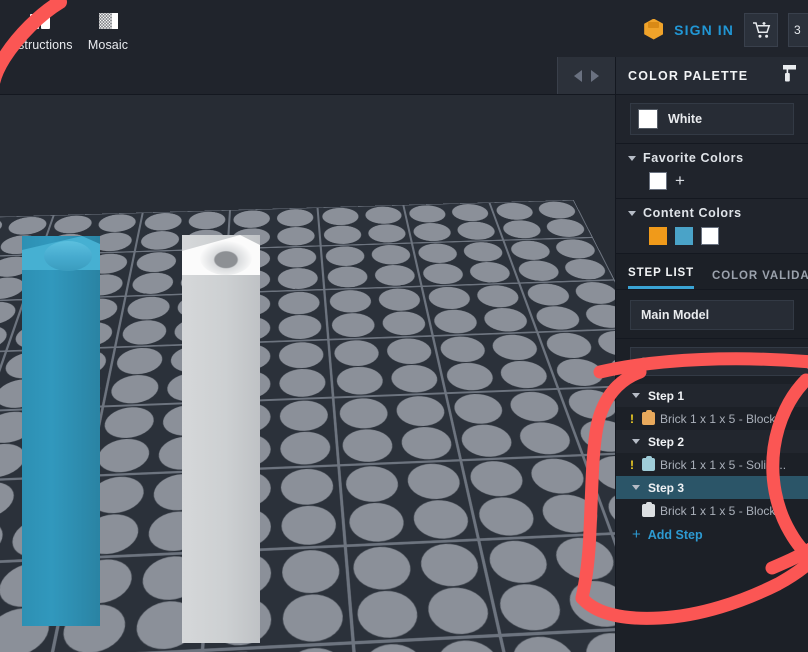 This screenshot has width=808, height=652. What do you see at coordinates (661, 278) in the screenshot?
I see `tab-step-list: STEP LIST` at bounding box center [661, 278].